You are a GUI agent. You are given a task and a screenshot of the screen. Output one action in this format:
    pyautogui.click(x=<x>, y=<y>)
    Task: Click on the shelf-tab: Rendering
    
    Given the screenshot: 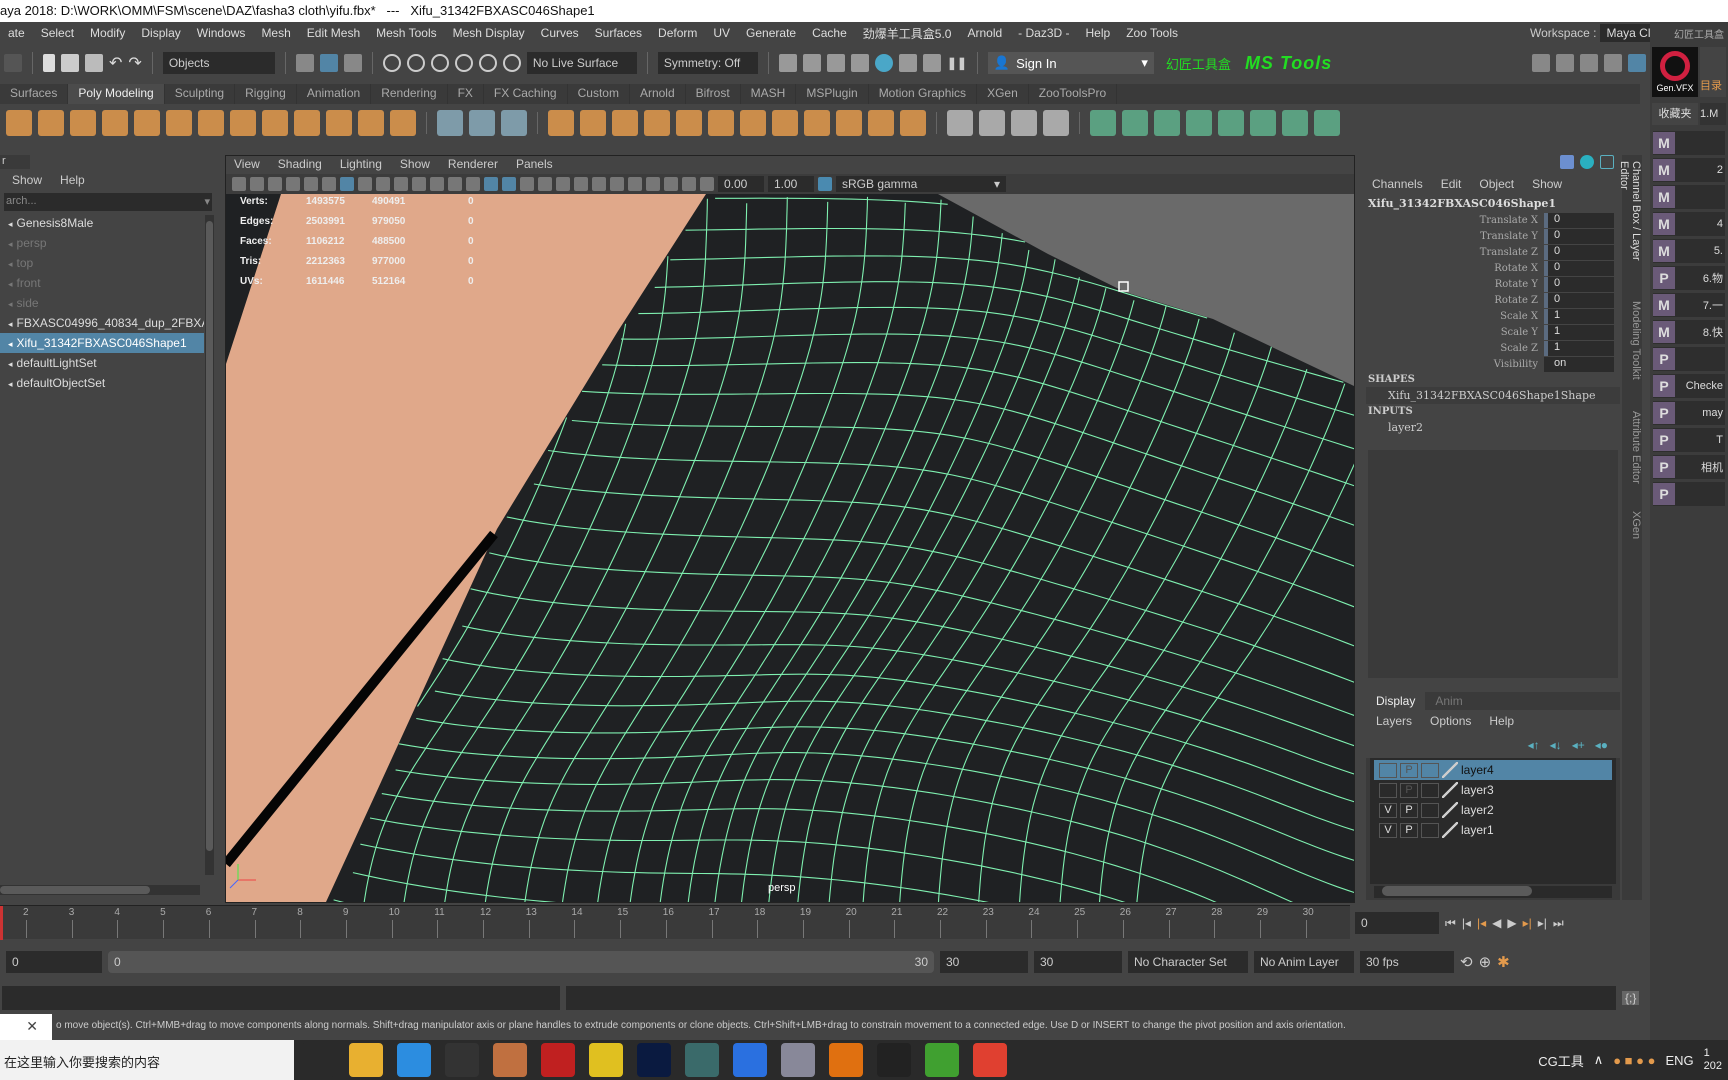 What is the action you would take?
    pyautogui.click(x=409, y=94)
    